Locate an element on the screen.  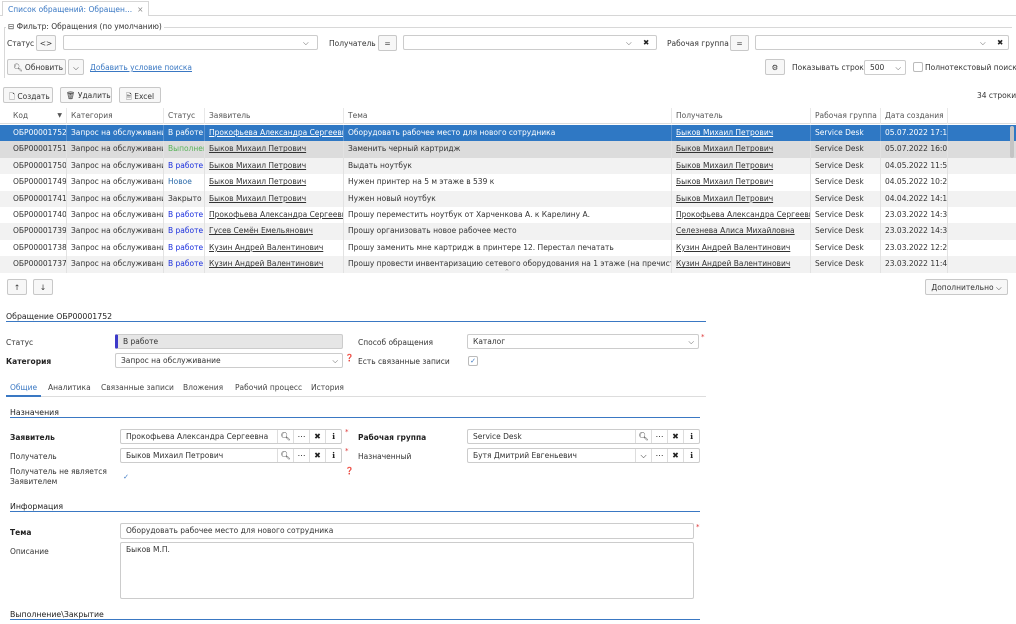
table-cell: Гусев Семён Емельянович is located at coordinates (274, 231).